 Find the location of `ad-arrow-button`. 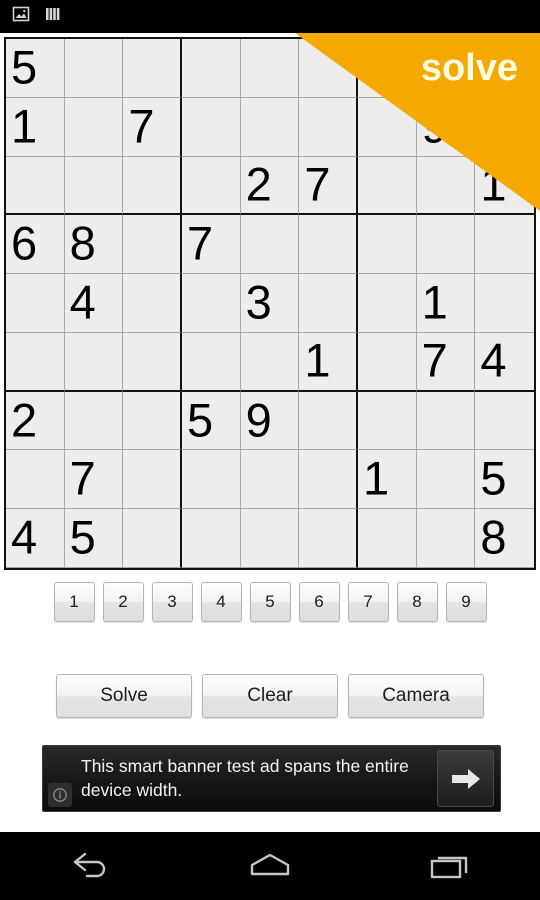

ad-arrow-button is located at coordinates (465, 778).